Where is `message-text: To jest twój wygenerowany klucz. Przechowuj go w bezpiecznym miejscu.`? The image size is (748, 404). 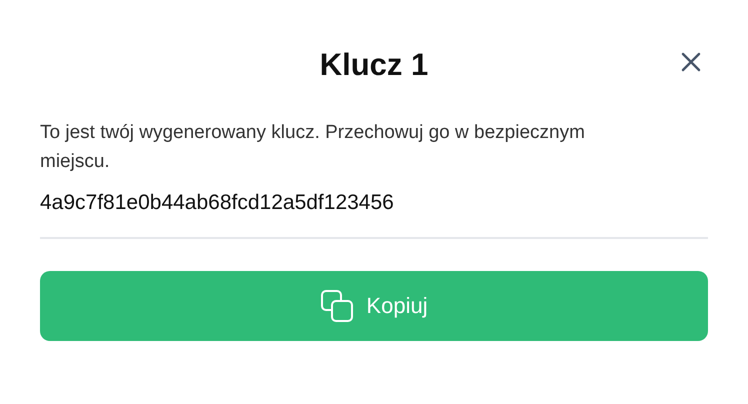 message-text: To jest twój wygenerowany klucz. Przechowuj go w bezpiecznym miejscu. is located at coordinates (313, 147).